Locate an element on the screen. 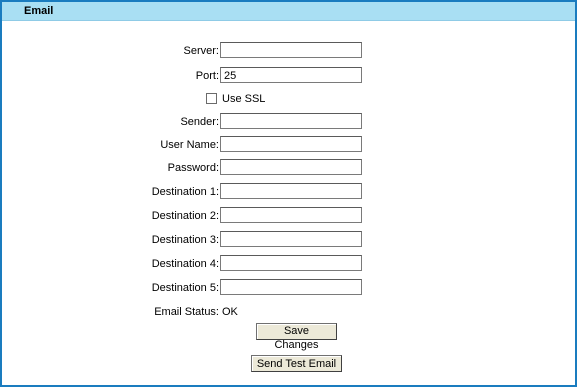 The image size is (577, 387). password-label: Password: is located at coordinates (193, 168).